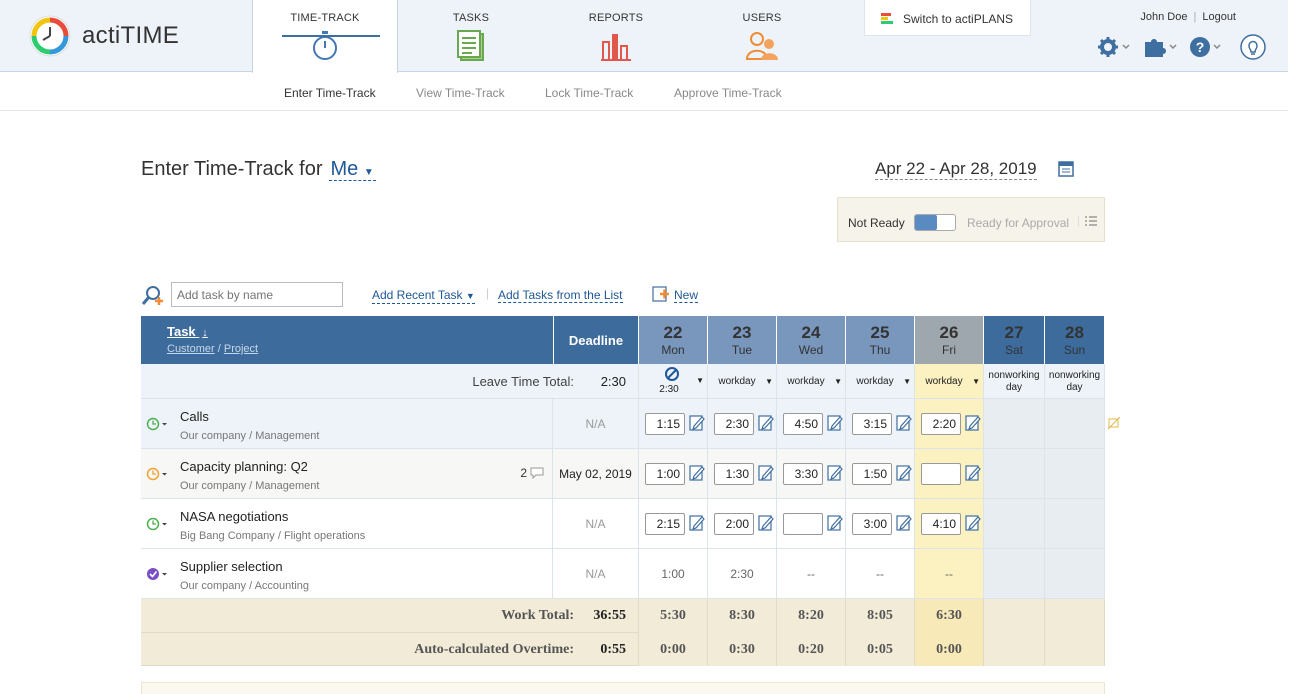  What do you see at coordinates (258, 169) in the screenshot?
I see `page-title: Enter Time-Track for Me ▼` at bounding box center [258, 169].